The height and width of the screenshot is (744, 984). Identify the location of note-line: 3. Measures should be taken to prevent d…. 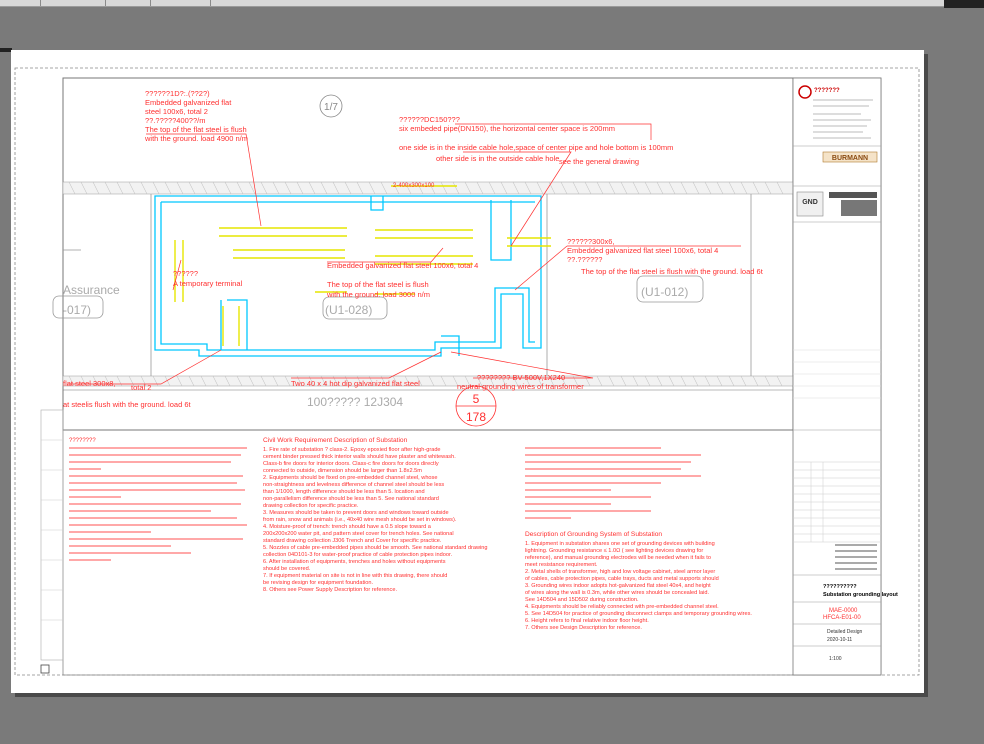
(356, 513).